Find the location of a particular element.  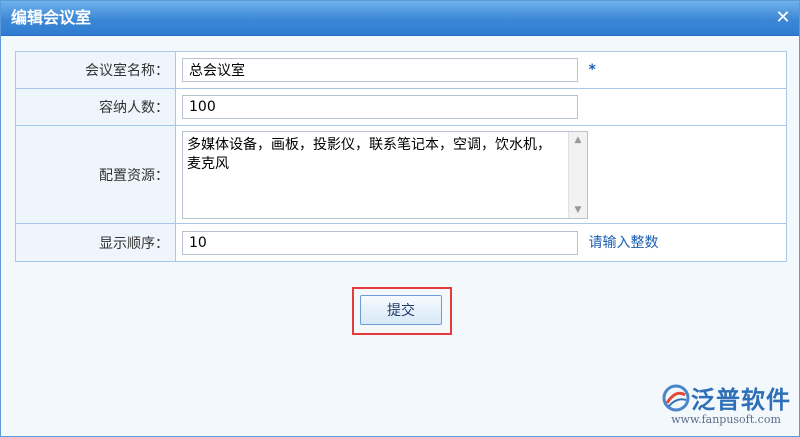

textarea-scrollbar: ▲ ▼ is located at coordinates (577, 174).